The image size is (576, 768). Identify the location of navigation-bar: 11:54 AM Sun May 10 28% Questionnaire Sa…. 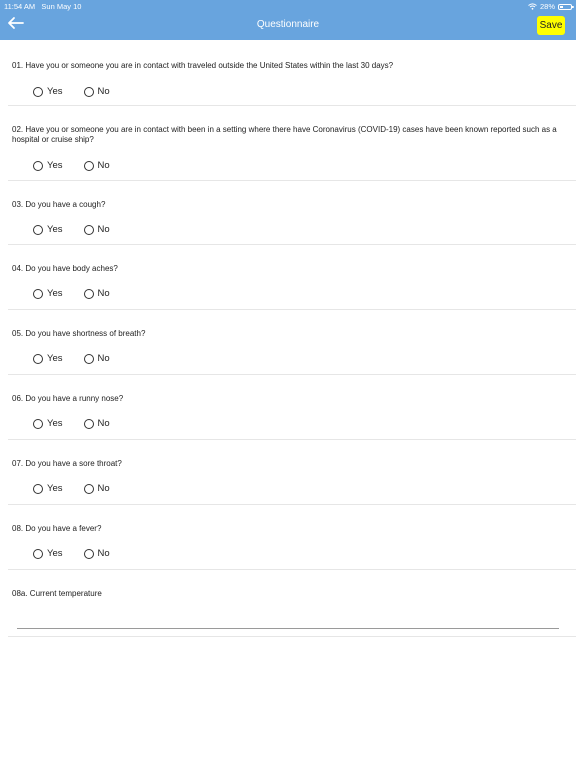
(288, 20).